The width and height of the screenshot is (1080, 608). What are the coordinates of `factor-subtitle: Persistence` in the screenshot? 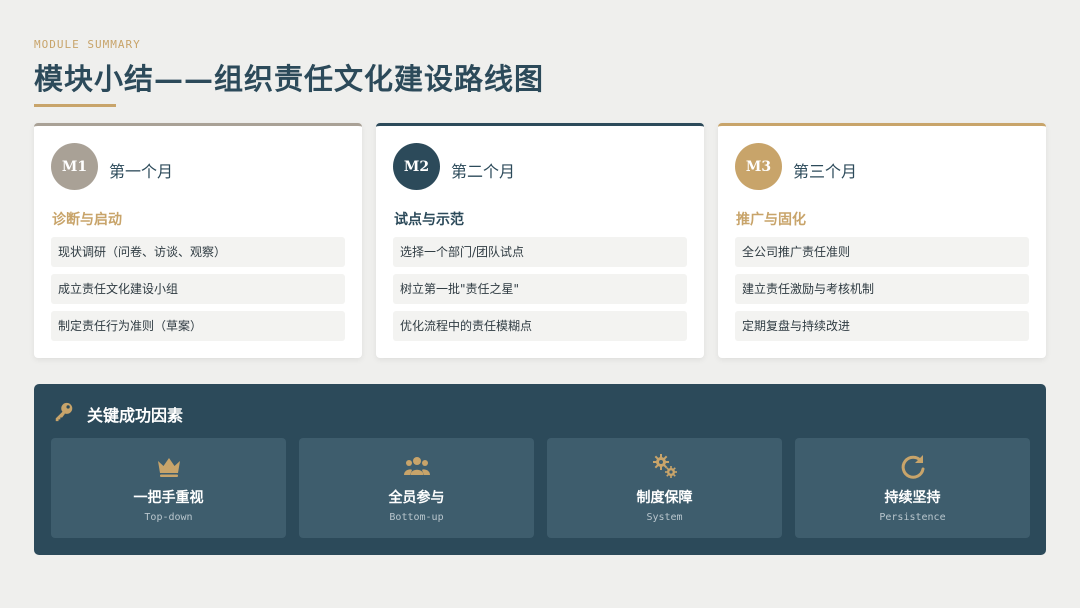 It's located at (912, 517).